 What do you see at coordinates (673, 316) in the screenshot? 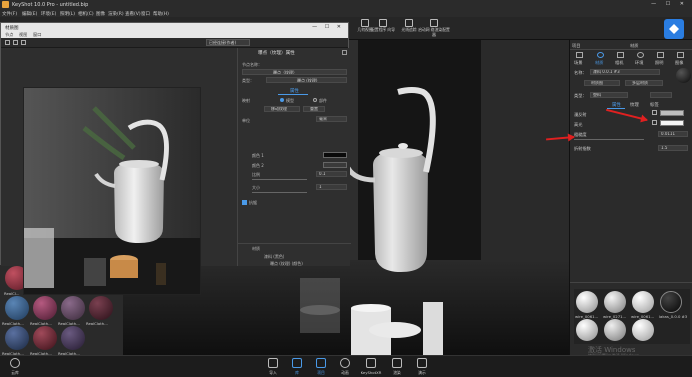
I see `material-thumb-label: lakas_0.0.0 #3` at bounding box center [673, 316].